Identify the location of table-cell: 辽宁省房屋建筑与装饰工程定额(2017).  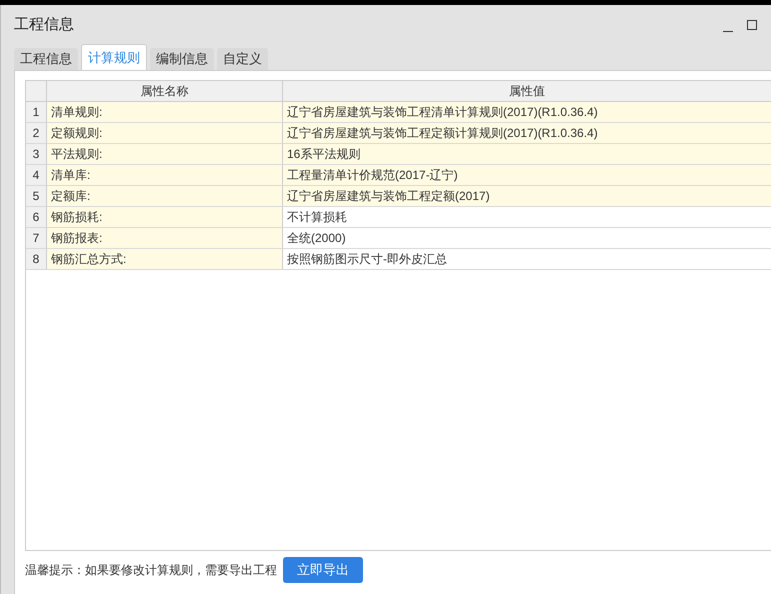
(527, 196).